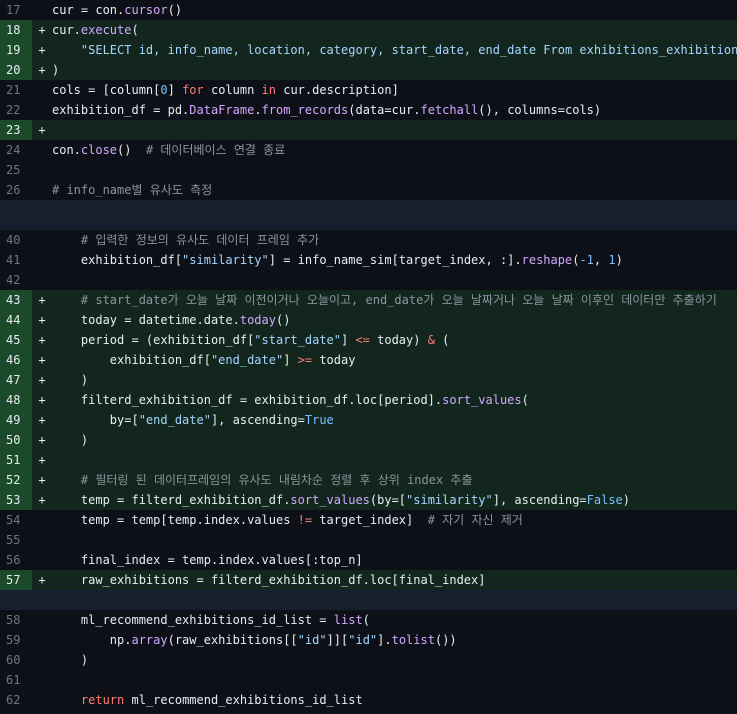 Image resolution: width=737 pixels, height=714 pixels. Describe the element at coordinates (16, 30) in the screenshot. I see `line-number: 18` at that location.